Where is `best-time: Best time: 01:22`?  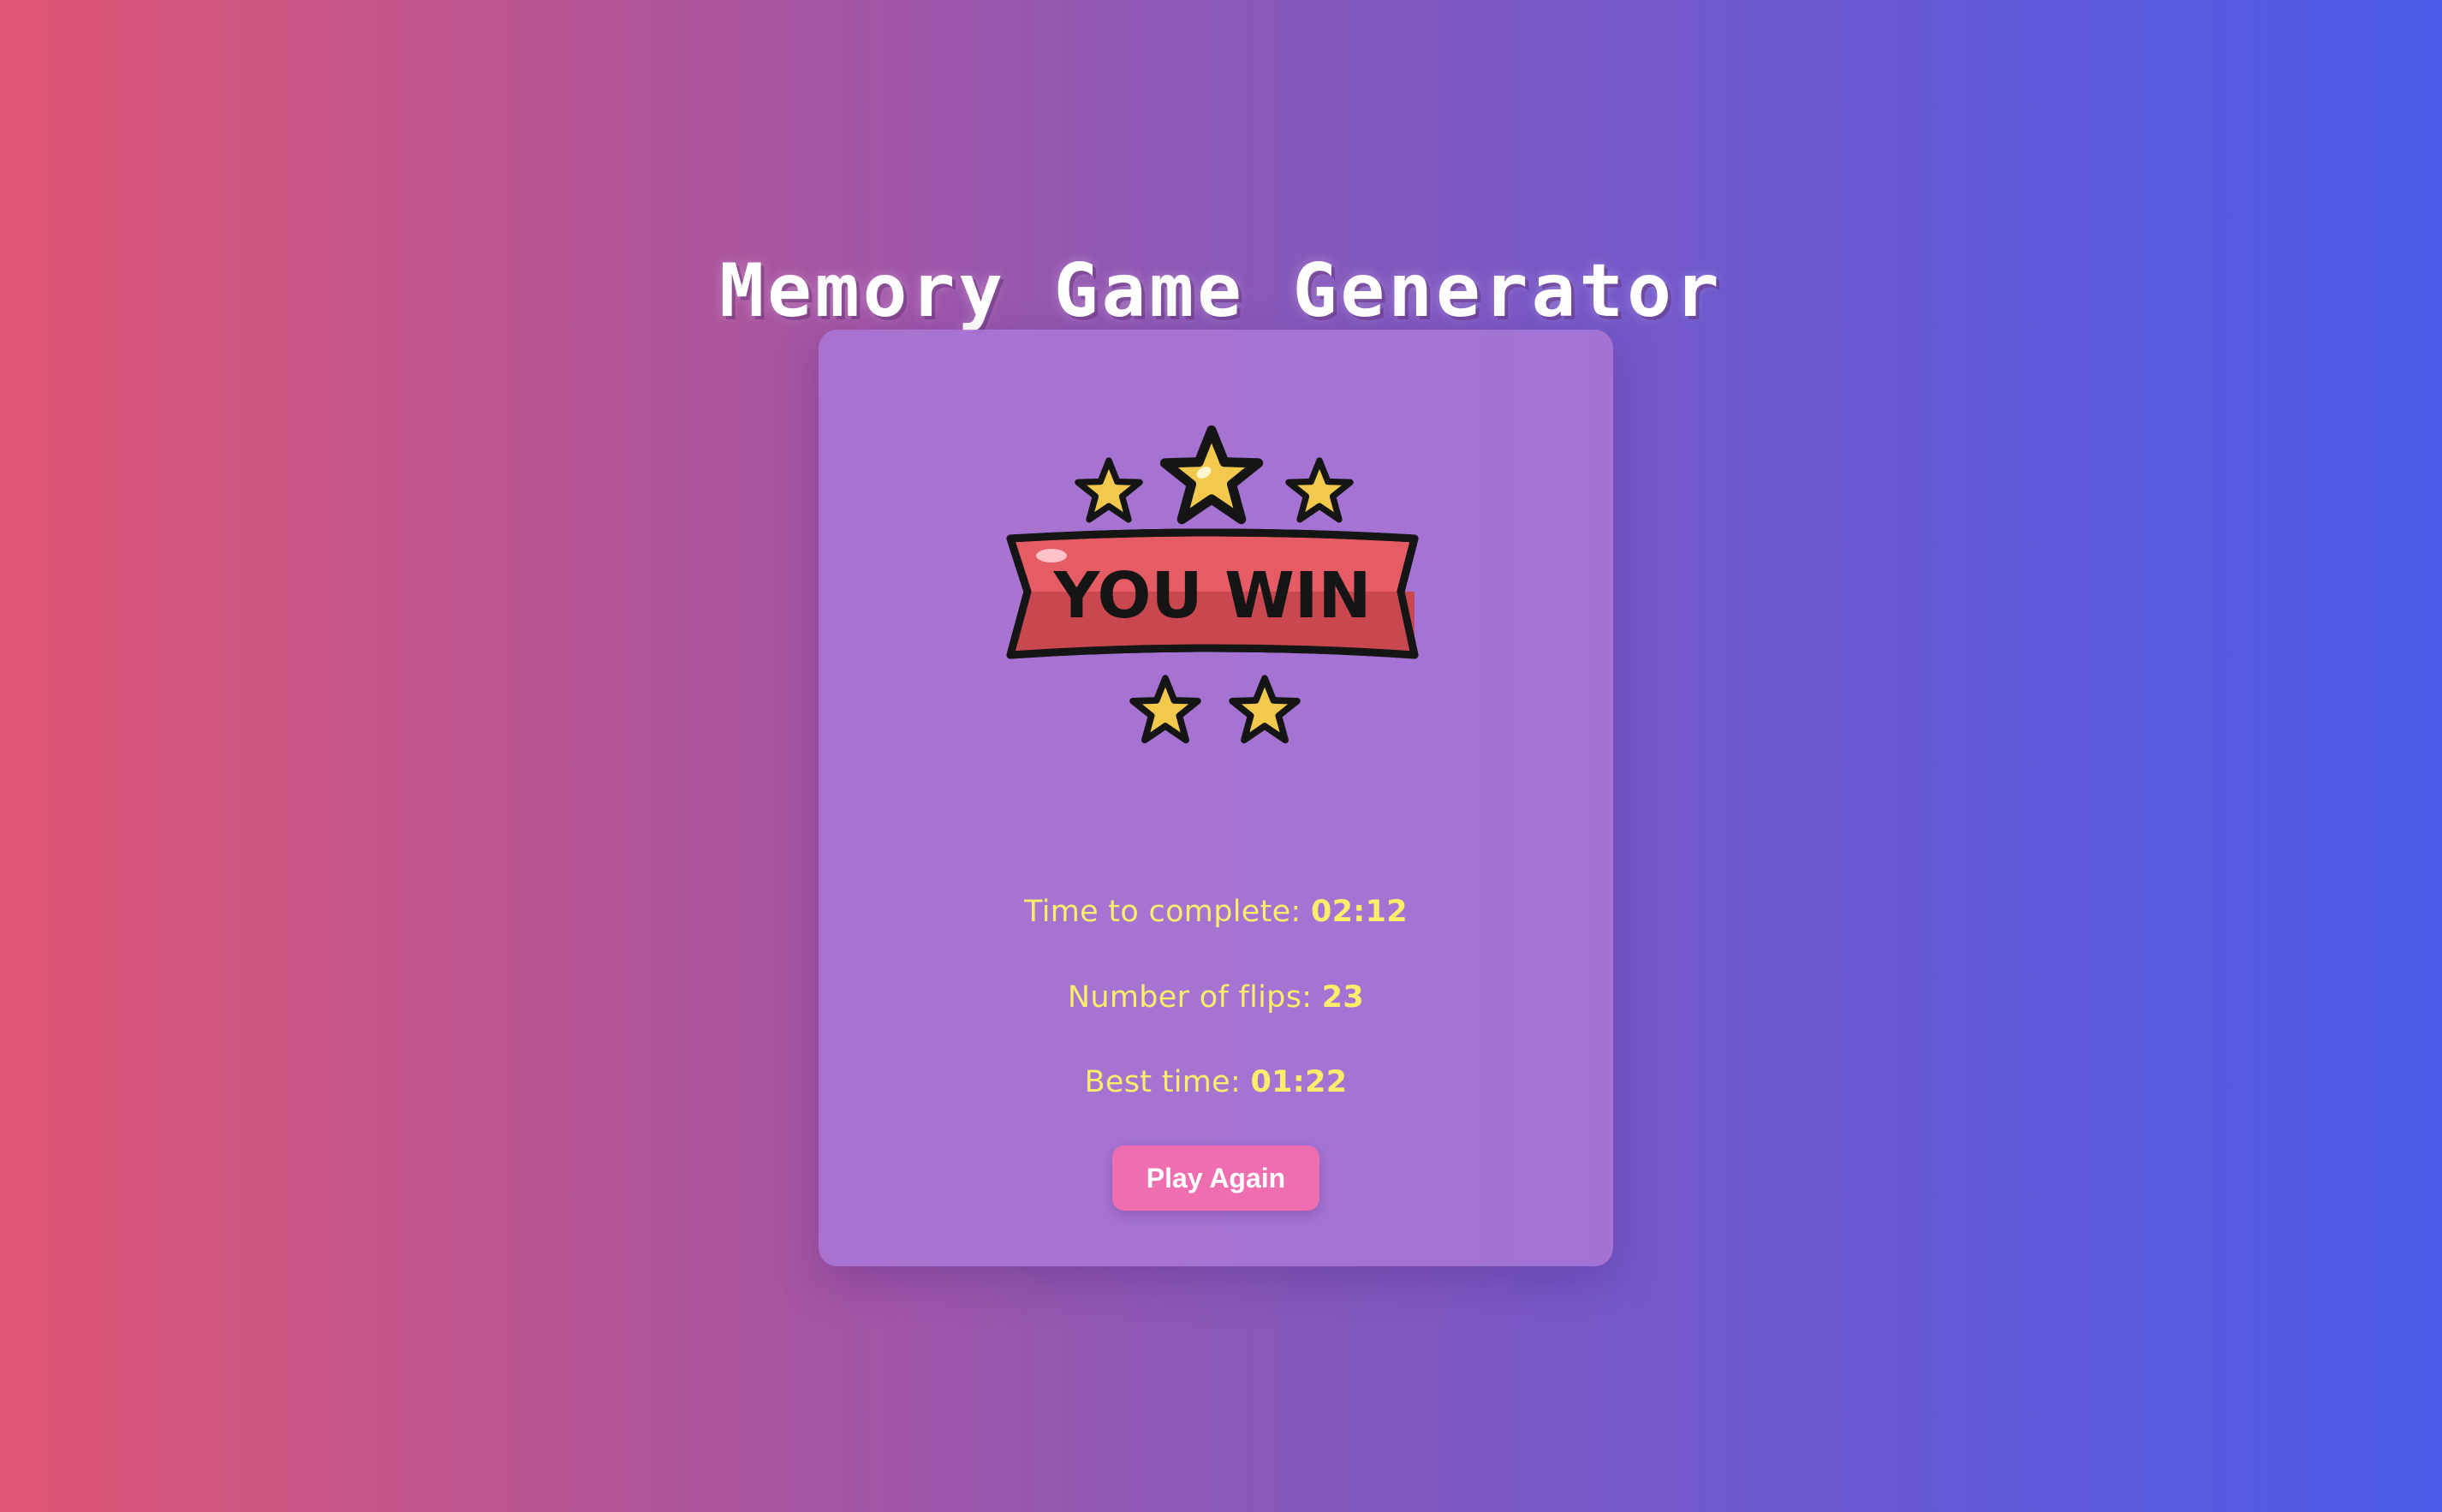 best-time: Best time: 01:22 is located at coordinates (1216, 1082).